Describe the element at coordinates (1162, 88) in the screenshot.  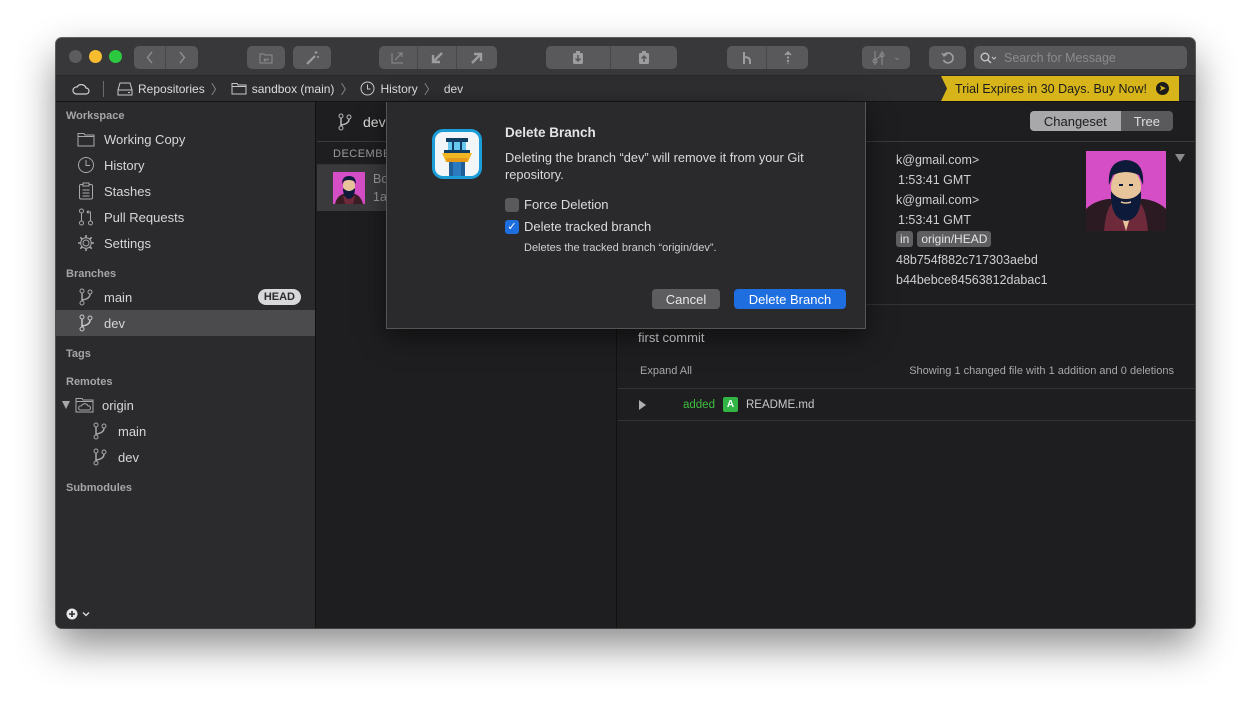
I see `arrow-right-circle-icon: ➤` at that location.